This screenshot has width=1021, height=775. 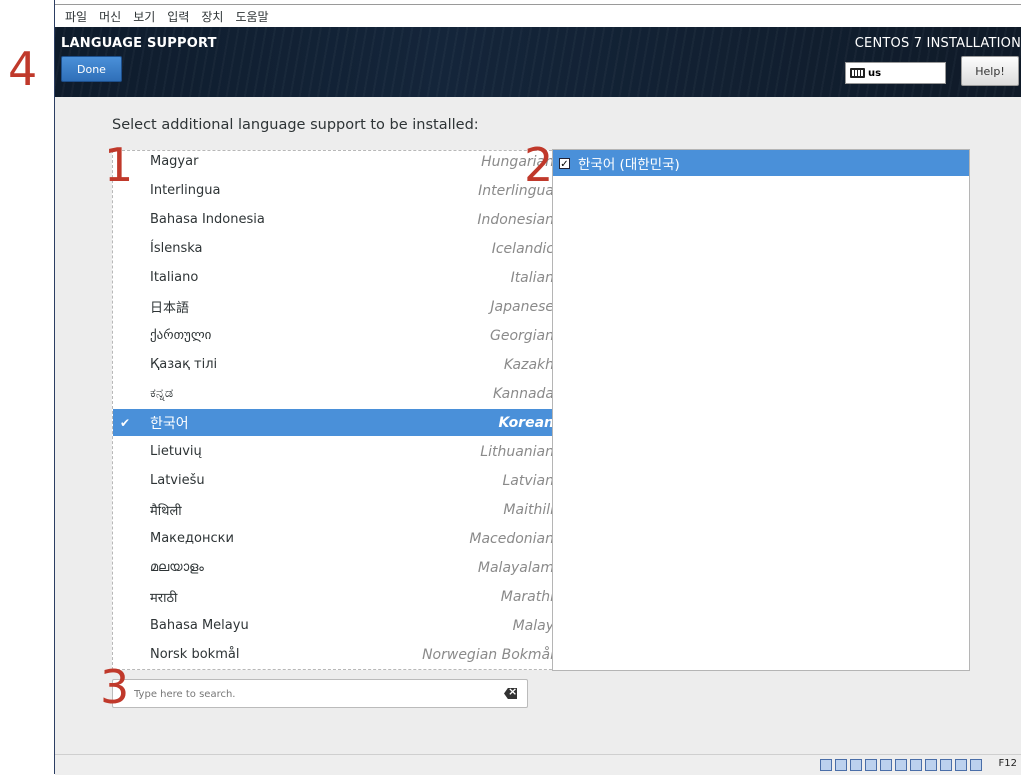 What do you see at coordinates (895, 73) in the screenshot?
I see `keyboard-layout-indicator: us` at bounding box center [895, 73].